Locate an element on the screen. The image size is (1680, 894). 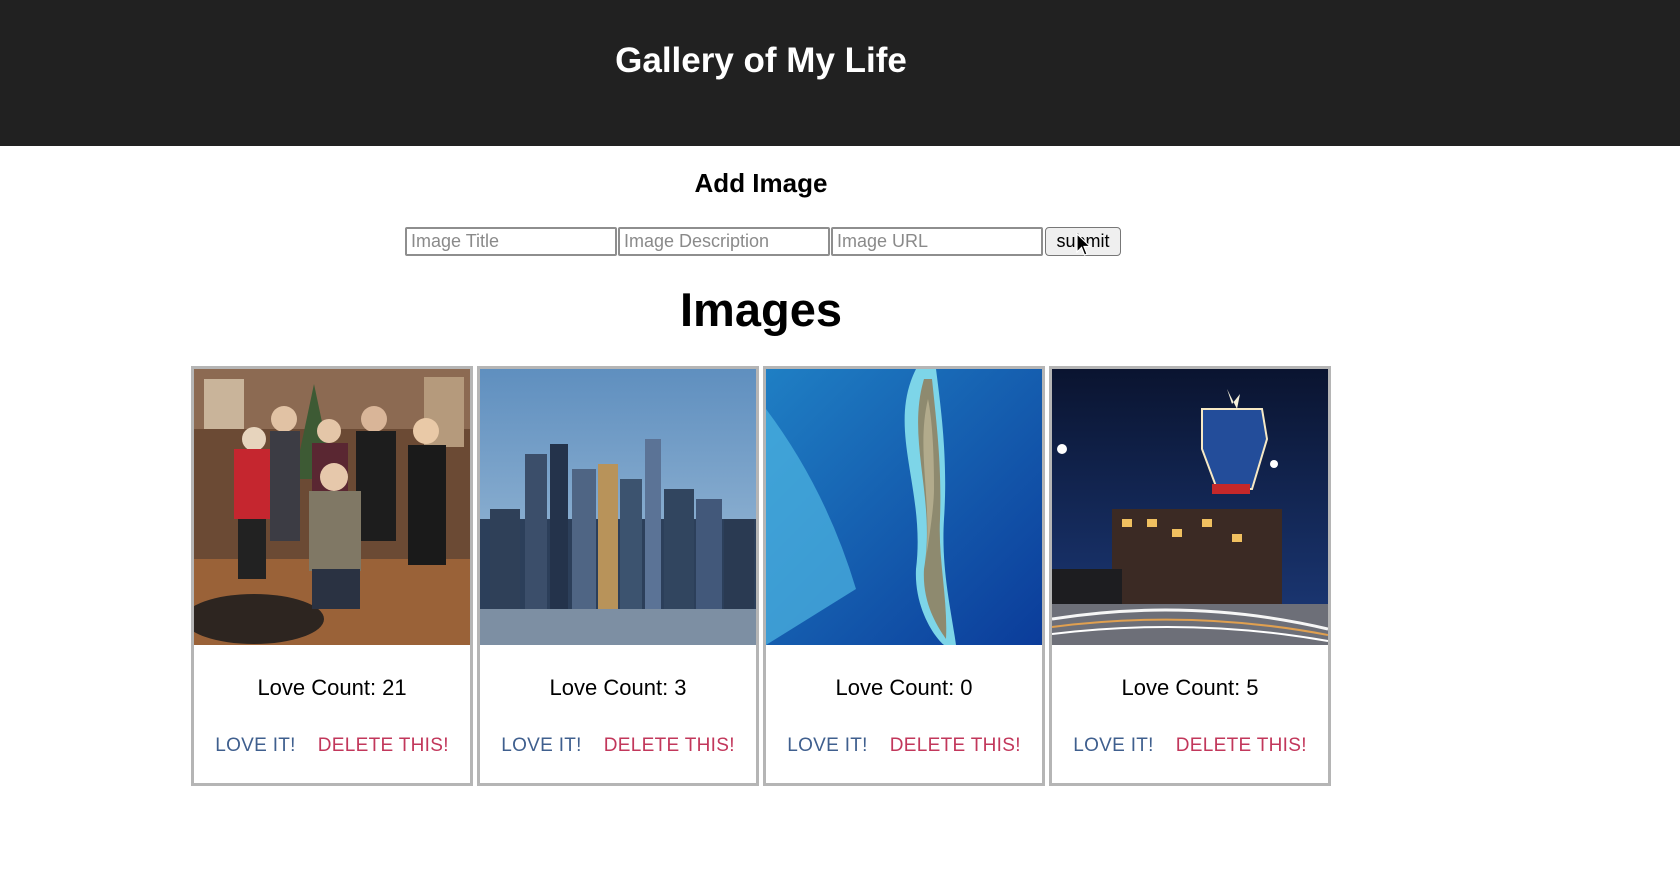
app-title: Gallery of My Life is located at coordinates (761, 60).